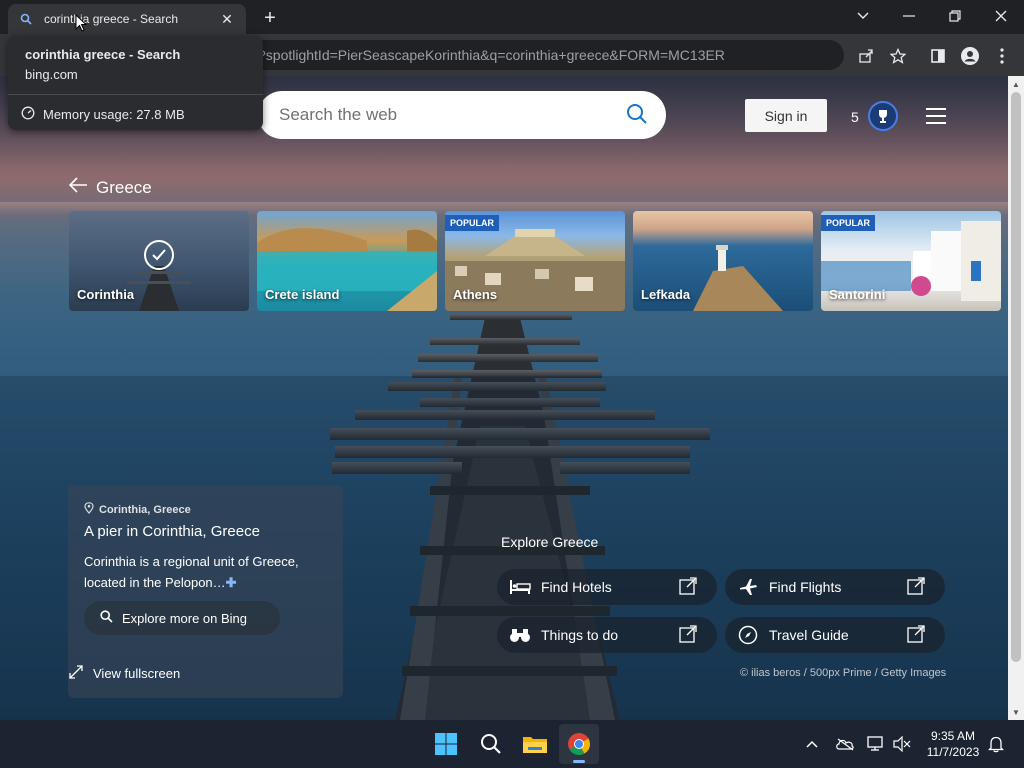 This screenshot has width=1024, height=768. Describe the element at coordinates (580, 635) in the screenshot. I see `things-to-do-label: Things to do` at that location.